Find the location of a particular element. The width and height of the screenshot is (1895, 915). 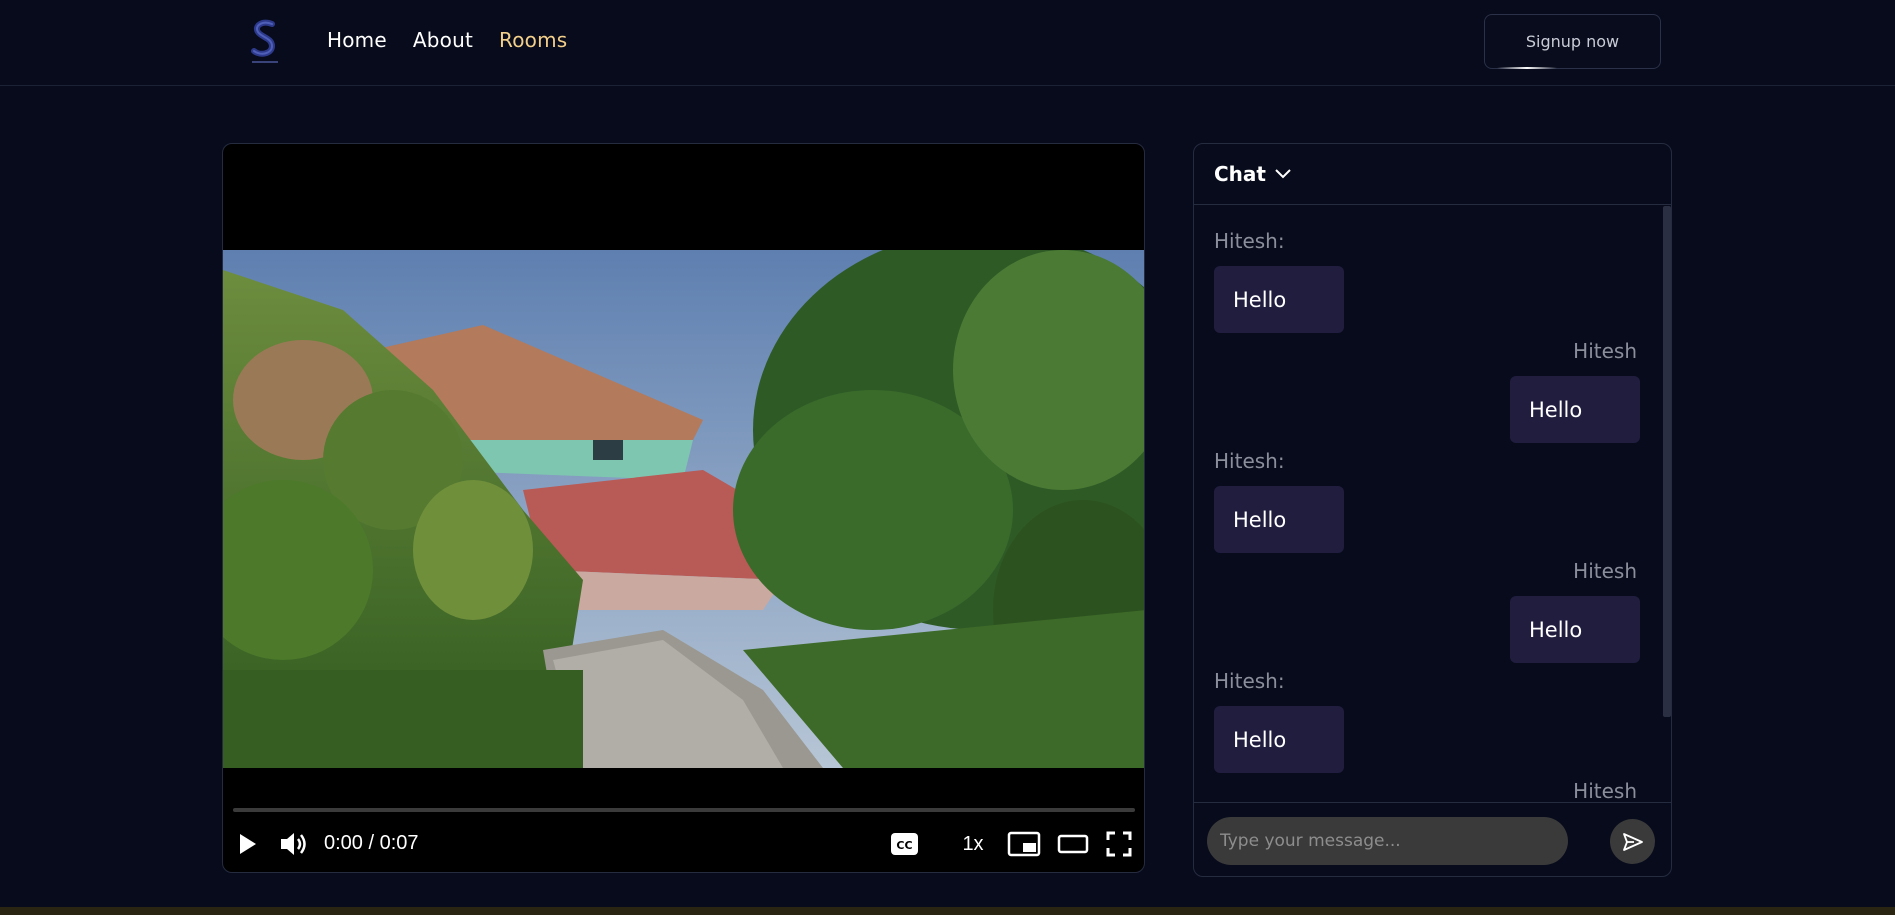

video-progress-bar is located at coordinates (684, 810).